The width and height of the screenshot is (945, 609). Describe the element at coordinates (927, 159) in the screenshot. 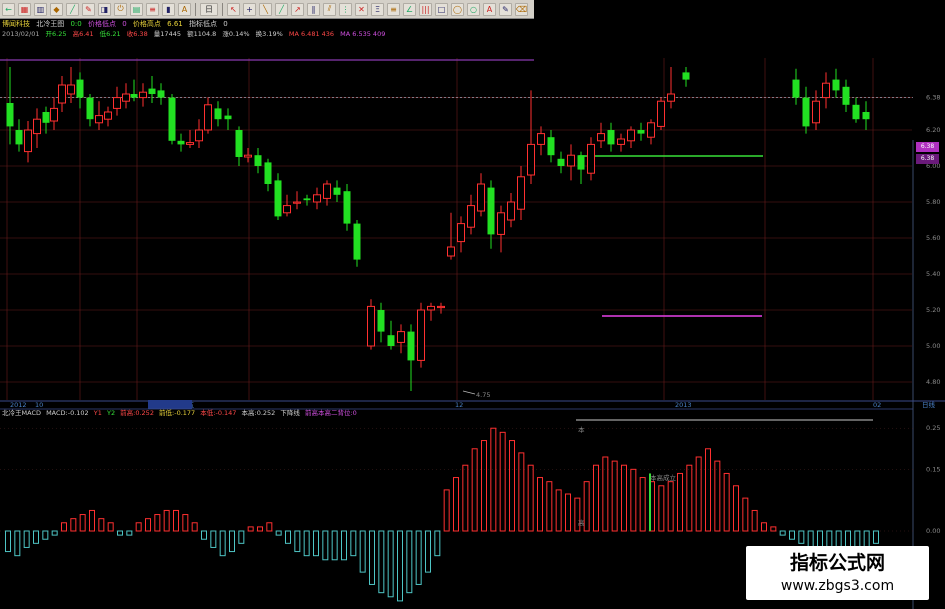

I see `current-price-tag-secondary: 6.38` at that location.